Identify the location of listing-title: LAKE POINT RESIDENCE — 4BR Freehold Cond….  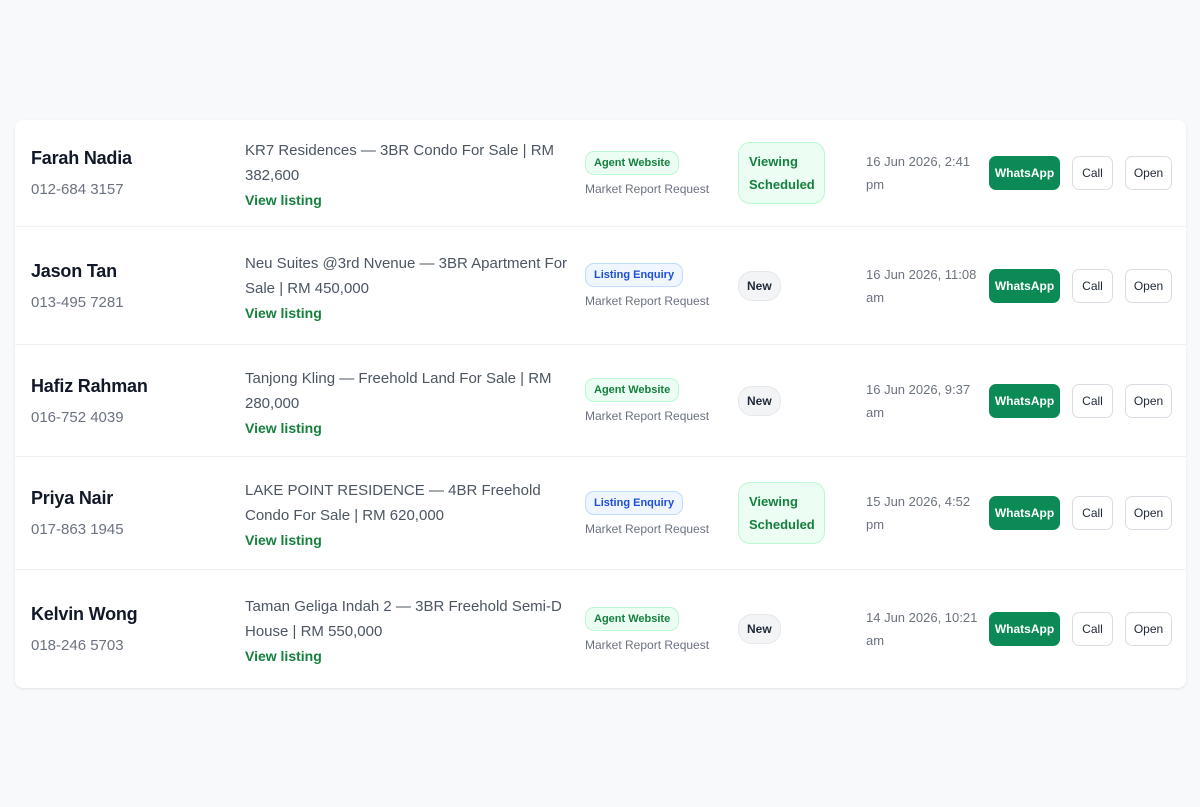
(393, 503).